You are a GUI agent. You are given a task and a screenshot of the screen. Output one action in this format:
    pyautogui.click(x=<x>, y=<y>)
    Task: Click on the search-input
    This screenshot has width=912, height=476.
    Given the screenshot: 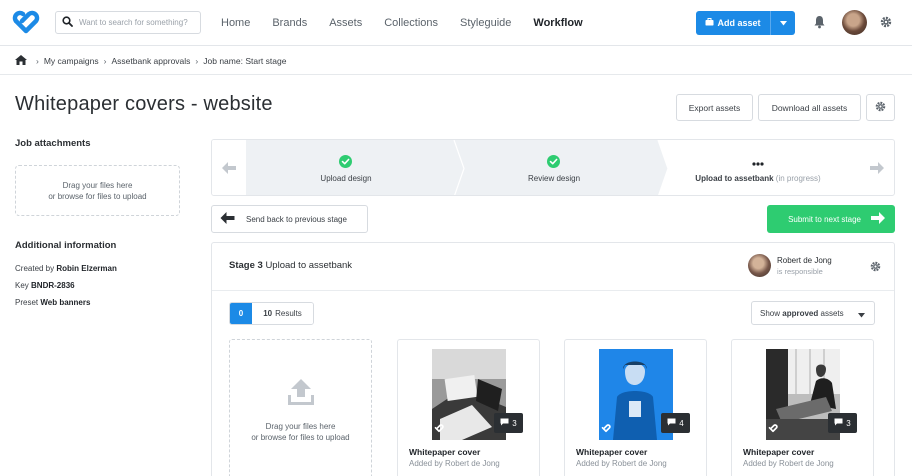 What is the action you would take?
    pyautogui.click(x=138, y=22)
    